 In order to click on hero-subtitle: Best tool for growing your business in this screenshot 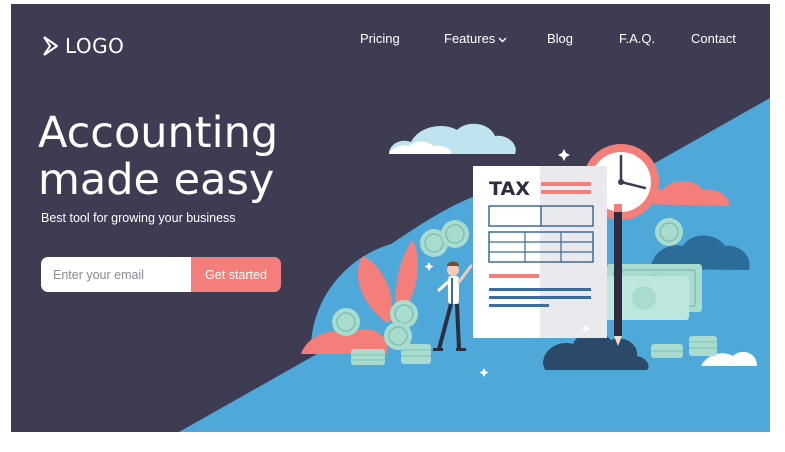, I will do `click(138, 218)`.